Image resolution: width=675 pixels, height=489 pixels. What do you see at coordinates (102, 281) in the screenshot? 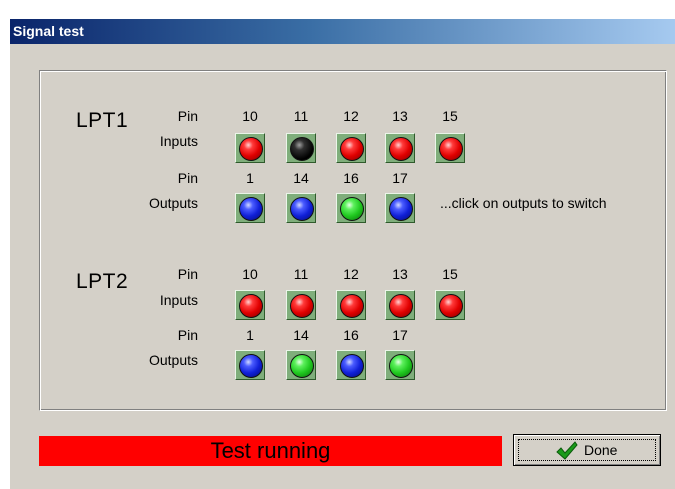
I see `port-label-lpt2: LPT2` at bounding box center [102, 281].